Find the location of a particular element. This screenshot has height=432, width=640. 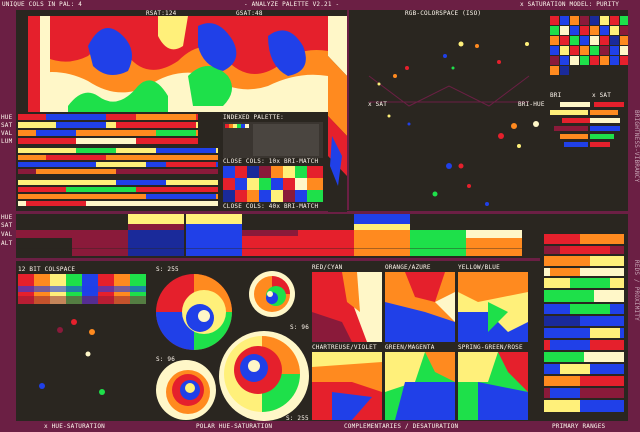

sat-label: SAT is located at coordinates (7, 125).